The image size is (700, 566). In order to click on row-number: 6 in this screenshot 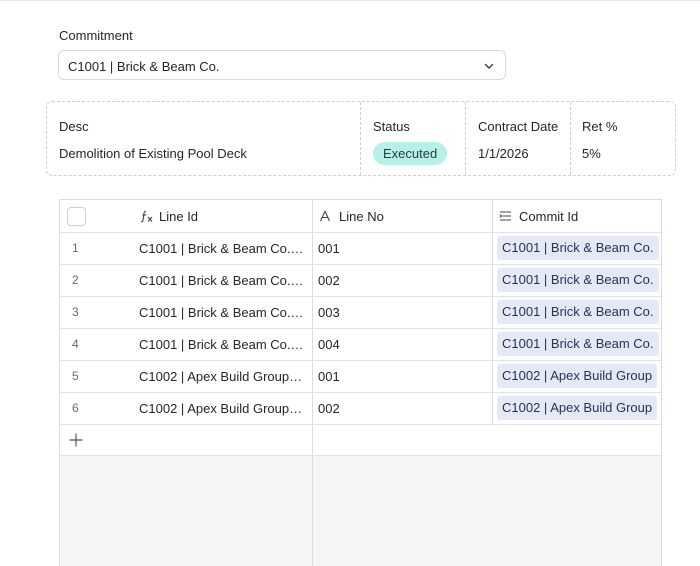, I will do `click(75, 408)`.